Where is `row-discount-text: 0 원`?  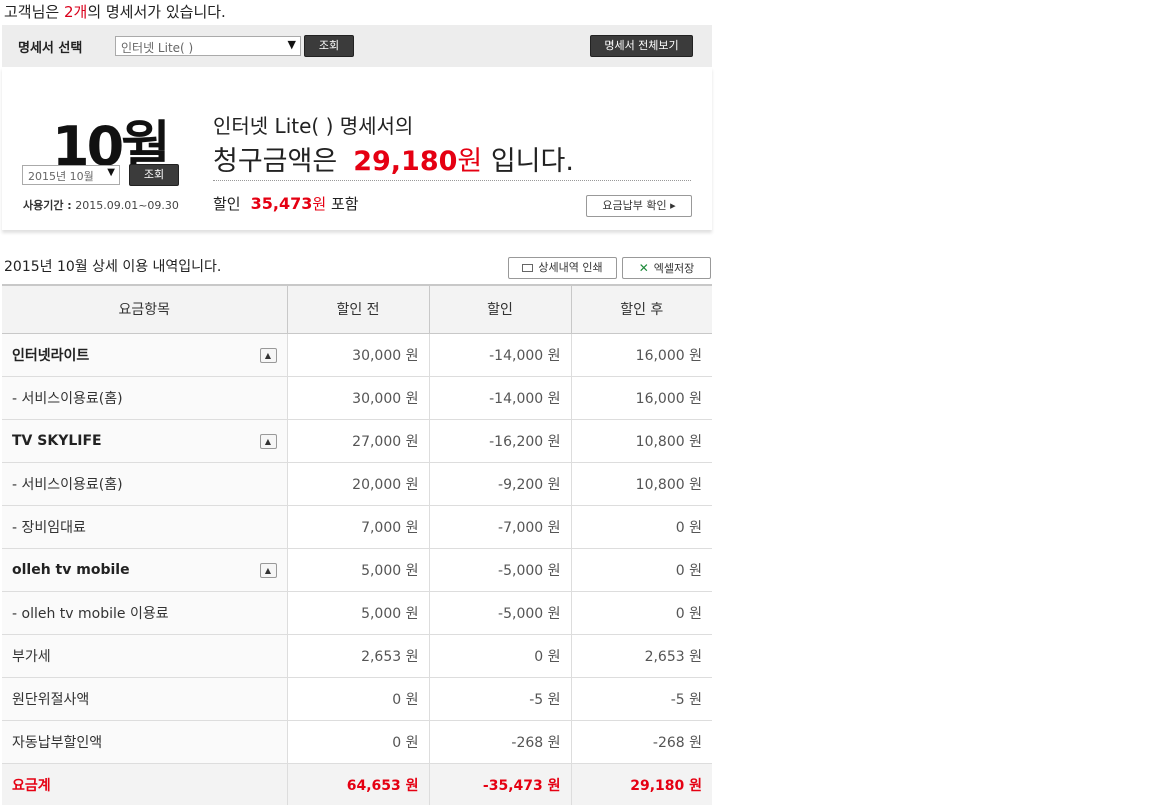 row-discount-text: 0 원 is located at coordinates (547, 656).